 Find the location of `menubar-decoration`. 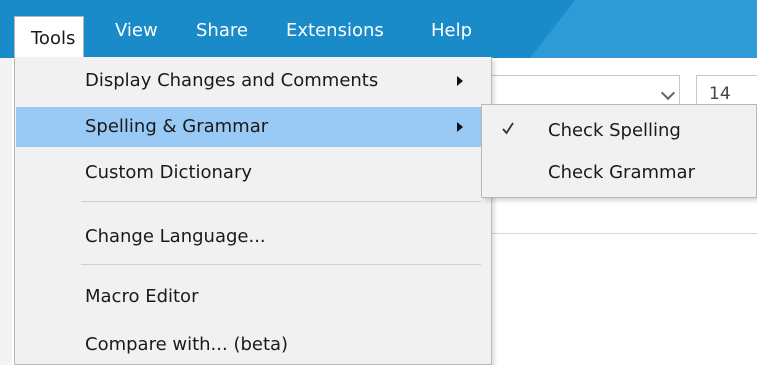

menubar-decoration is located at coordinates (643, 29).